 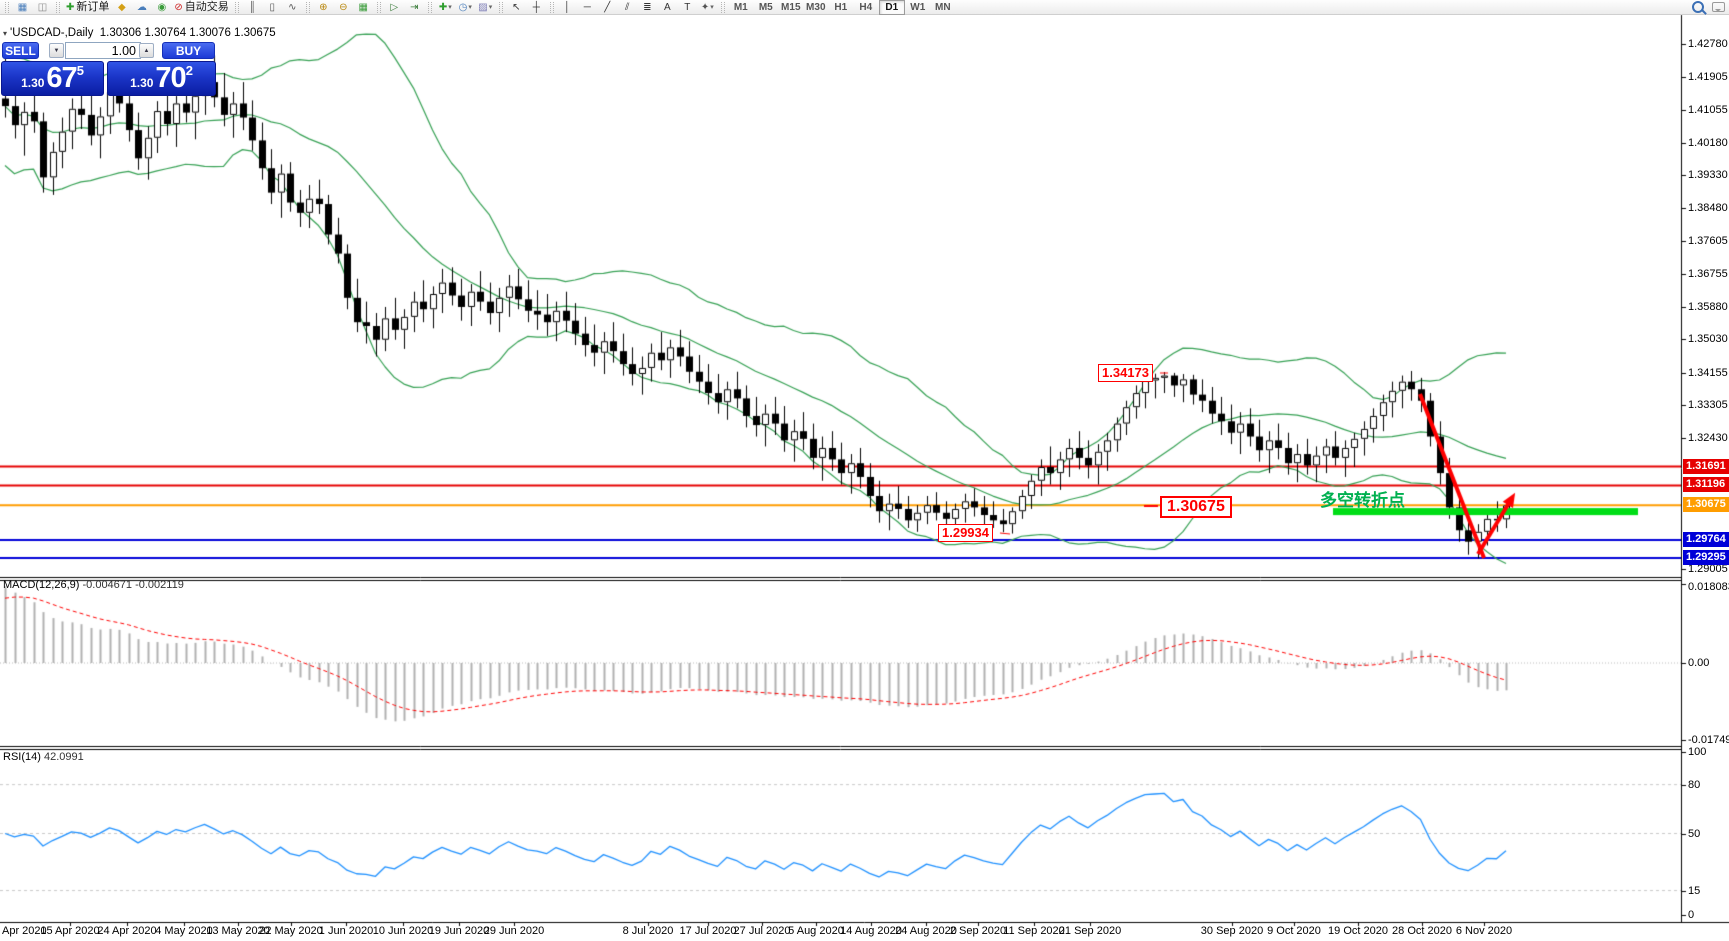 What do you see at coordinates (1708, 7) in the screenshot?
I see `toolbar-right-icons` at bounding box center [1708, 7].